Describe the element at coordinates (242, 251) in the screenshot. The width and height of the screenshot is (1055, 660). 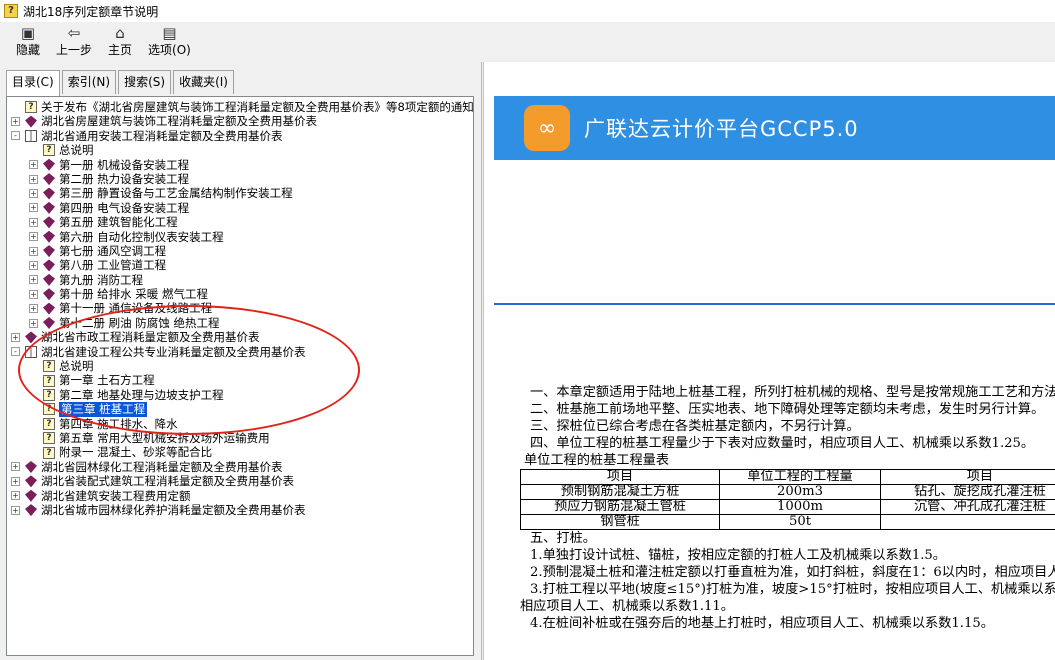
I see `tree-item: + 第七册 通风空调工程` at that location.